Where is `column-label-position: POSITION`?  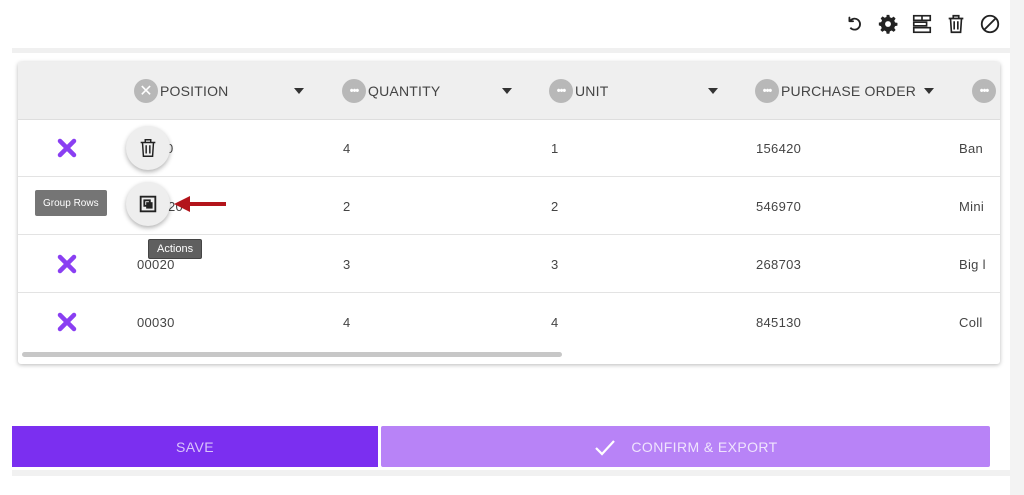
column-label-position: POSITION is located at coordinates (194, 91).